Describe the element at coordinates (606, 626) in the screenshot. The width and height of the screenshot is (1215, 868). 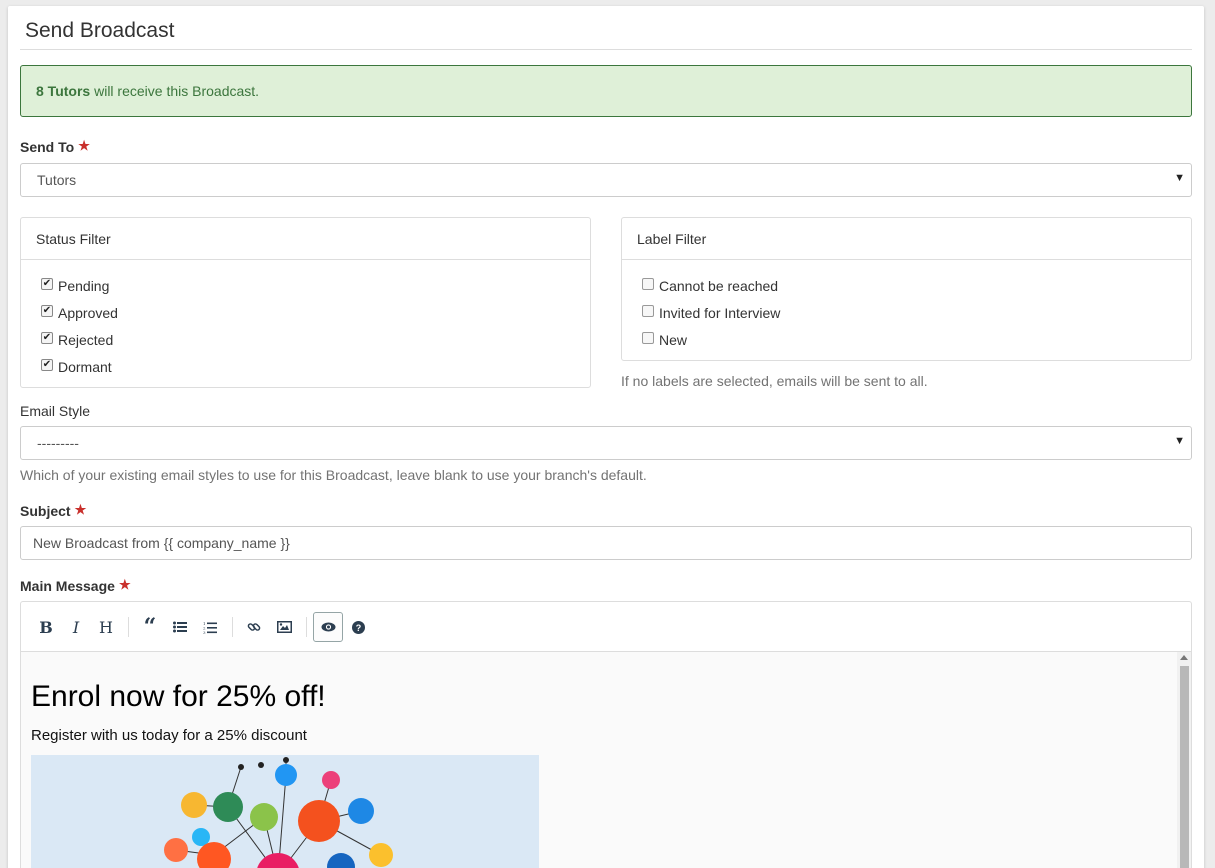
I see `editor-toolbar: B I H “ 123 ?` at that location.